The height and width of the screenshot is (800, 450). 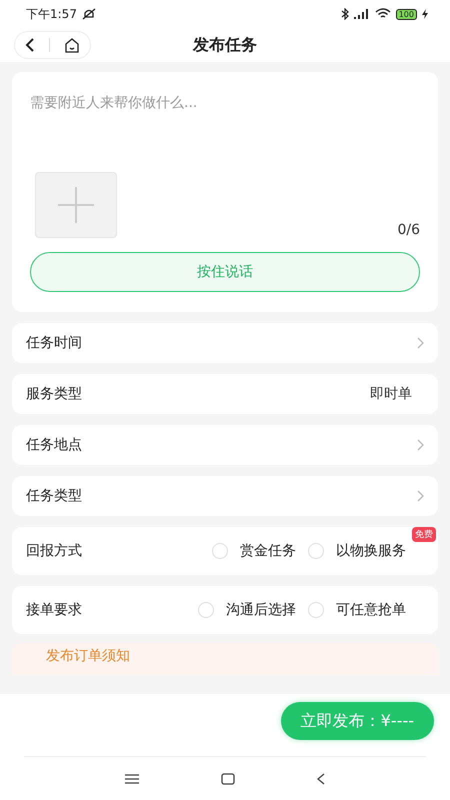 What do you see at coordinates (408, 230) in the screenshot?
I see `photo-count: 0/6` at bounding box center [408, 230].